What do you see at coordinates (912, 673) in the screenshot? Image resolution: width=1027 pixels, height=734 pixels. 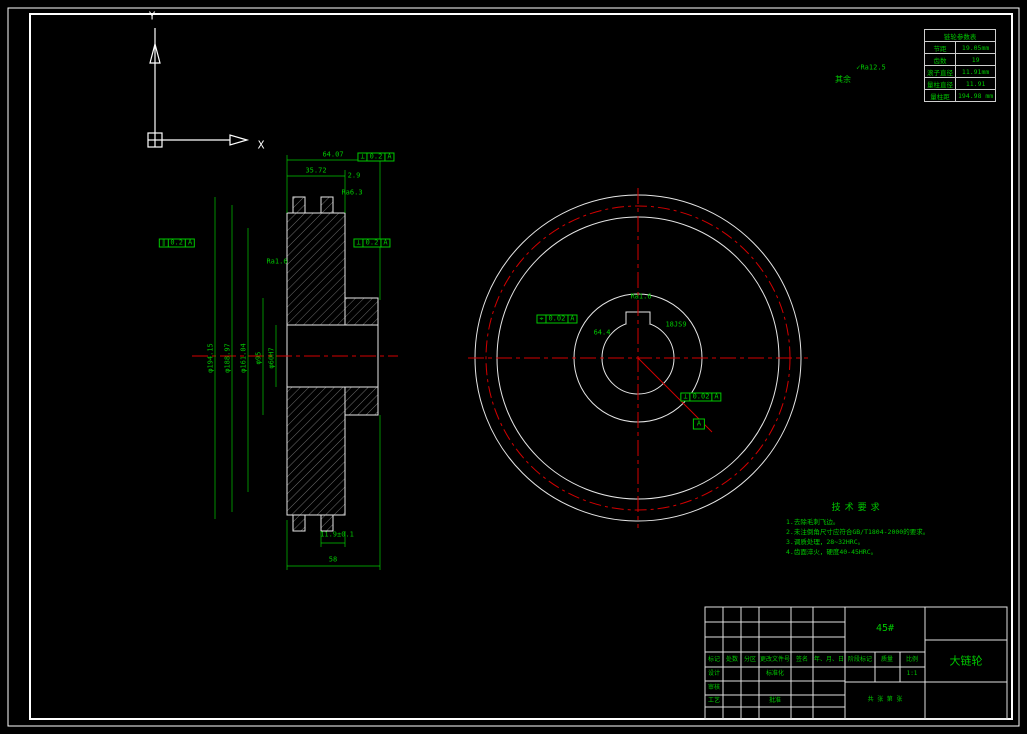 I see `dim-label: 1:1` at bounding box center [912, 673].